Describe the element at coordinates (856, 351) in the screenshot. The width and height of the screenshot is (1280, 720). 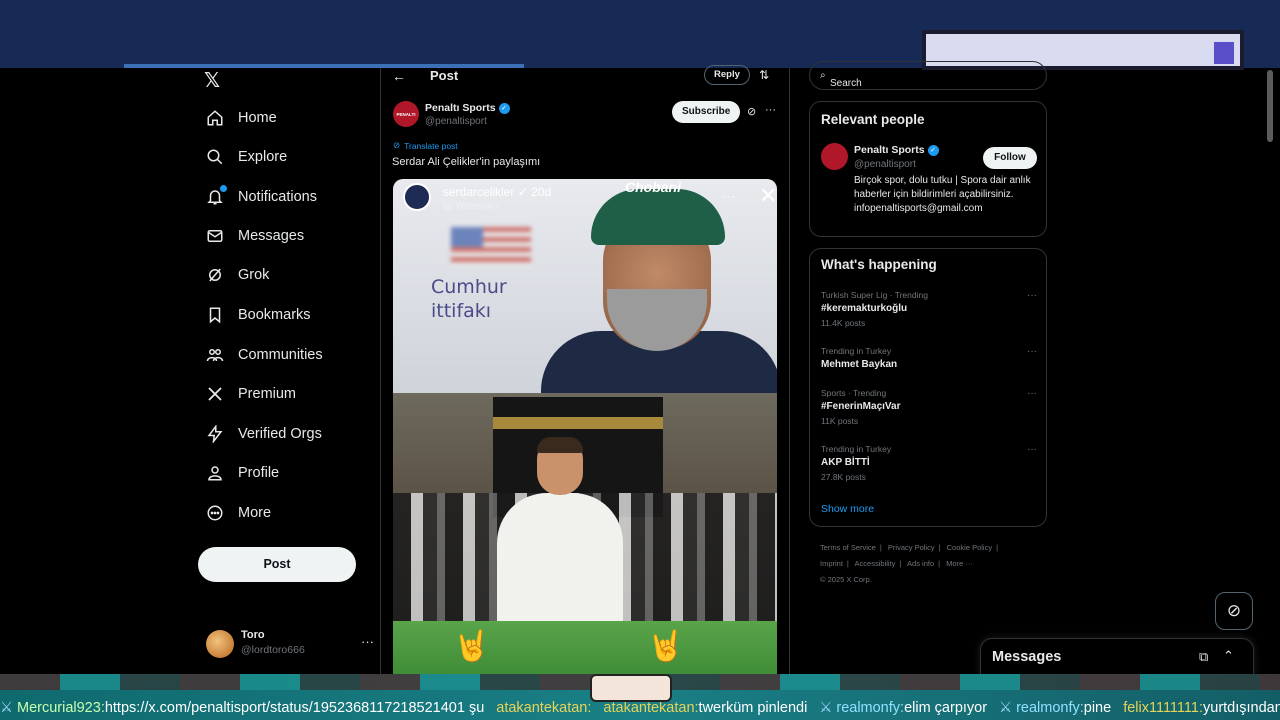
I see `trend-meta: Trending in Turkey` at that location.